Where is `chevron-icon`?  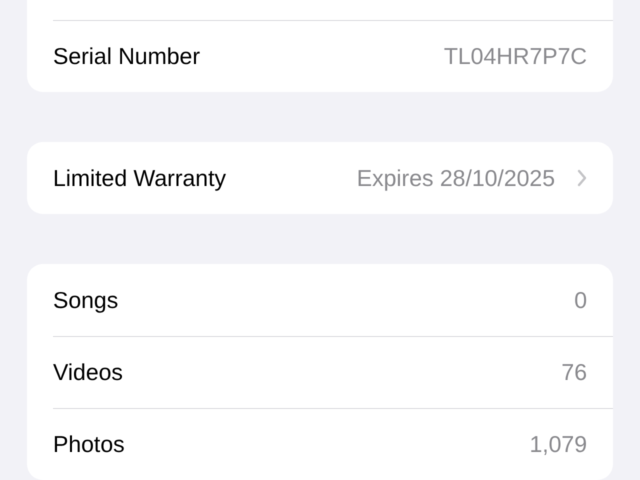
chevron-icon is located at coordinates (582, 178).